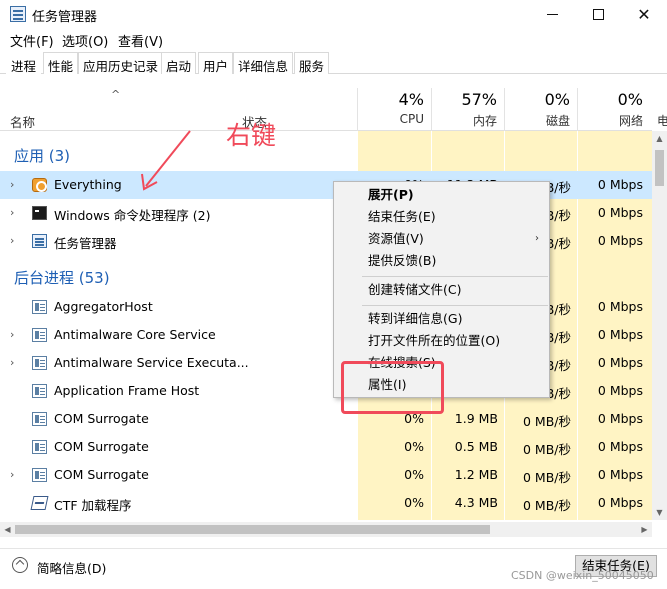 The width and height of the screenshot is (667, 589). What do you see at coordinates (252, 529) in the screenshot?
I see `horizontal-scroll-thumb` at bounding box center [252, 529].